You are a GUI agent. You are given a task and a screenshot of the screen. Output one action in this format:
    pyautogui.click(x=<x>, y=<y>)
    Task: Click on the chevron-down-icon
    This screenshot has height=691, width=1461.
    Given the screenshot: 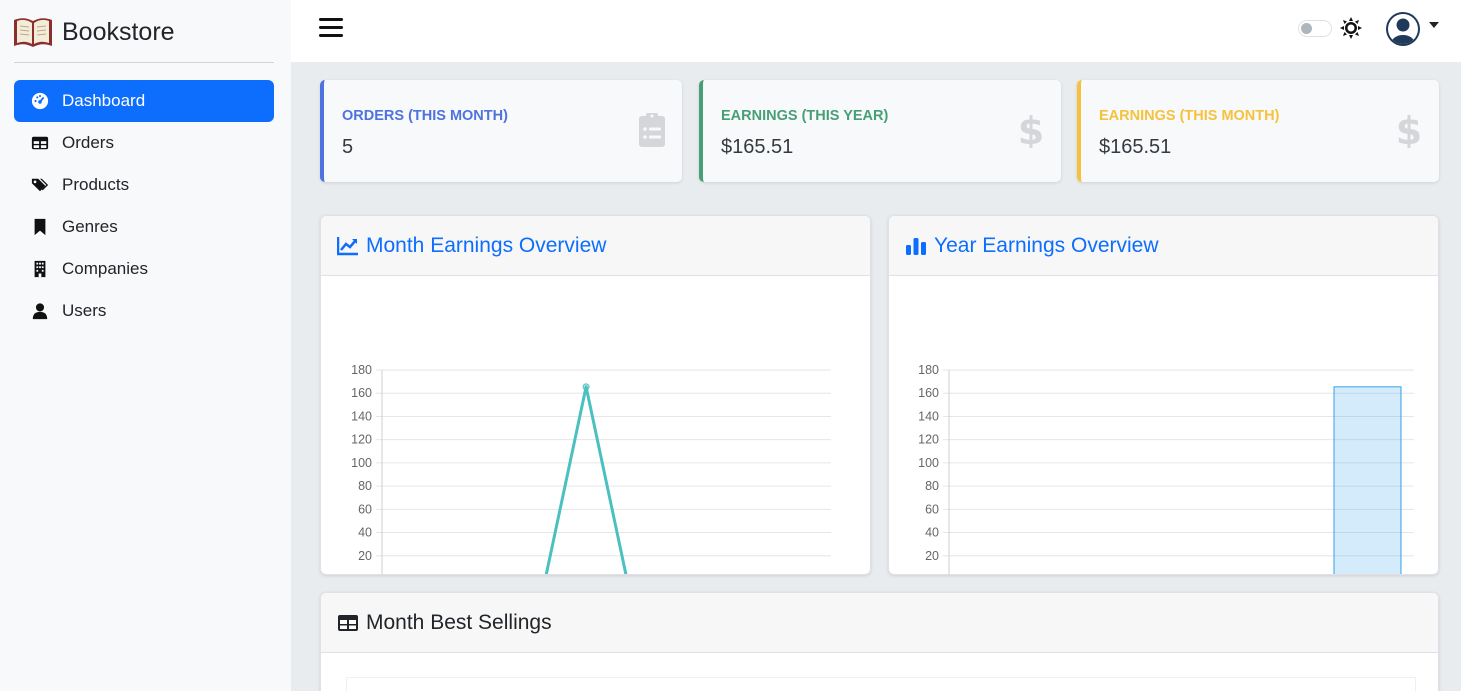 What is the action you would take?
    pyautogui.click(x=1434, y=25)
    